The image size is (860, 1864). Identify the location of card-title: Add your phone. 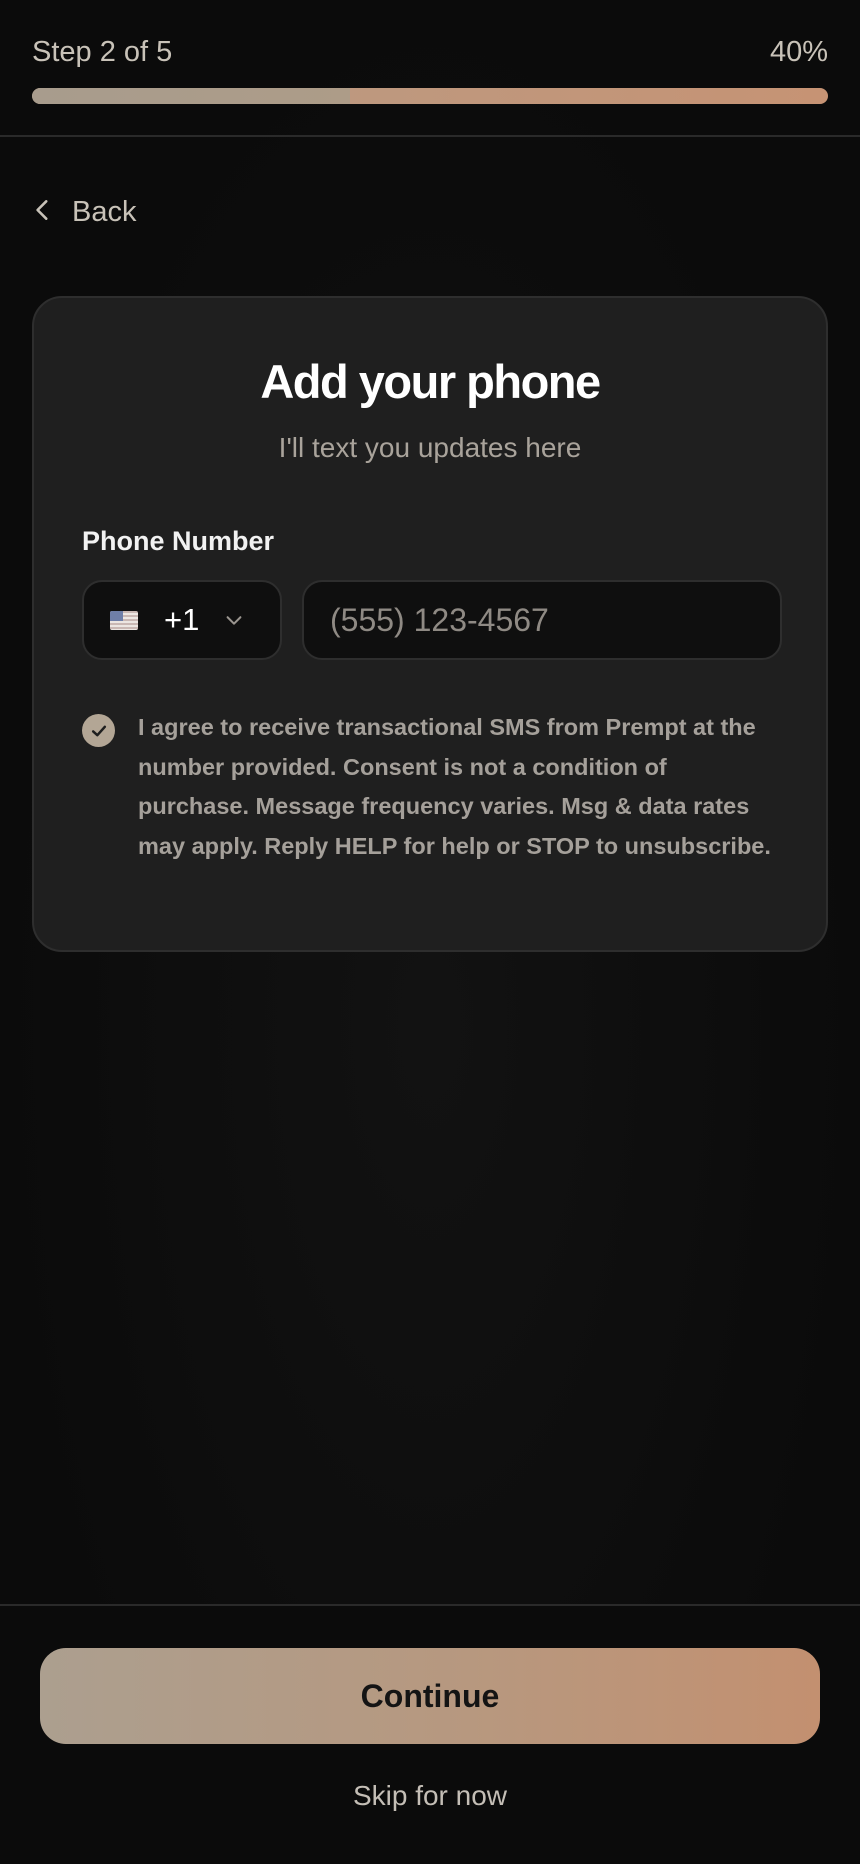
(430, 381).